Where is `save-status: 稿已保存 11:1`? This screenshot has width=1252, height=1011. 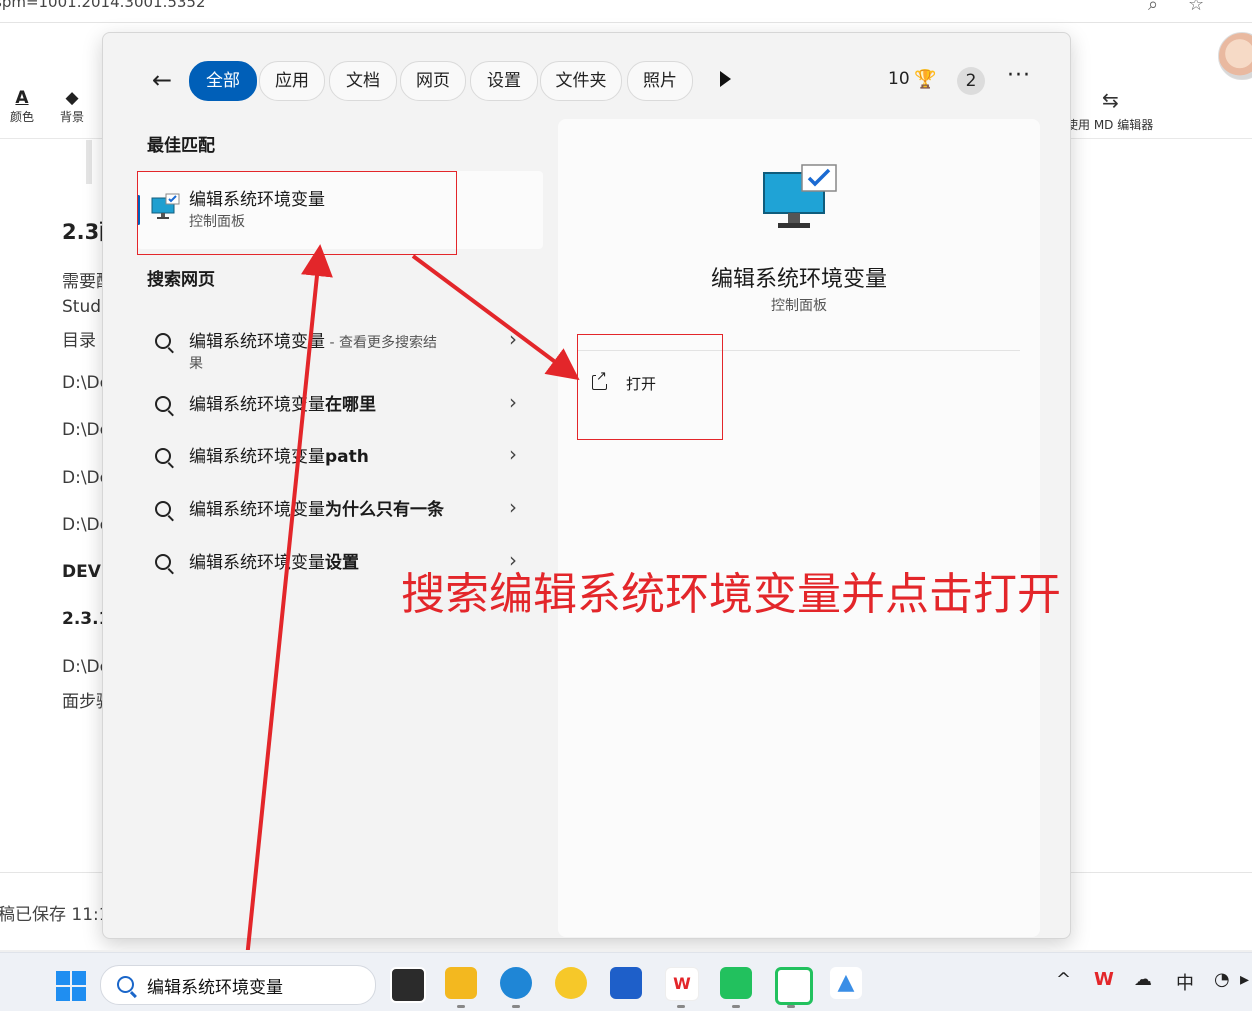 save-status: 稿已保存 11:1 is located at coordinates (55, 915).